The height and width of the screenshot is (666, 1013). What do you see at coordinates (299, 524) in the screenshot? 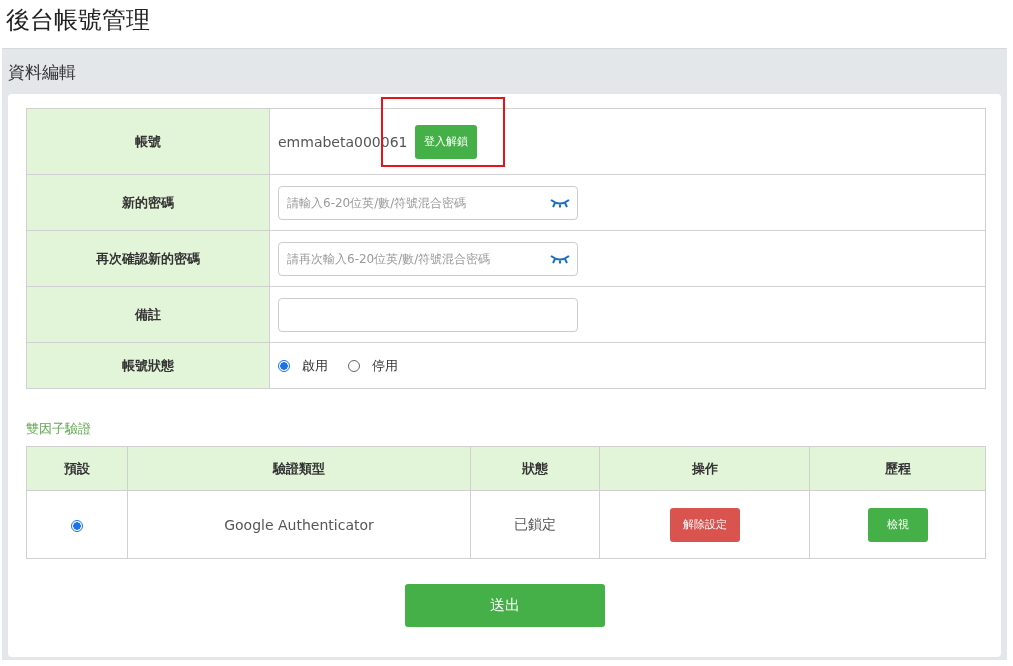
I see `table-cell: Google Authenticator` at bounding box center [299, 524].